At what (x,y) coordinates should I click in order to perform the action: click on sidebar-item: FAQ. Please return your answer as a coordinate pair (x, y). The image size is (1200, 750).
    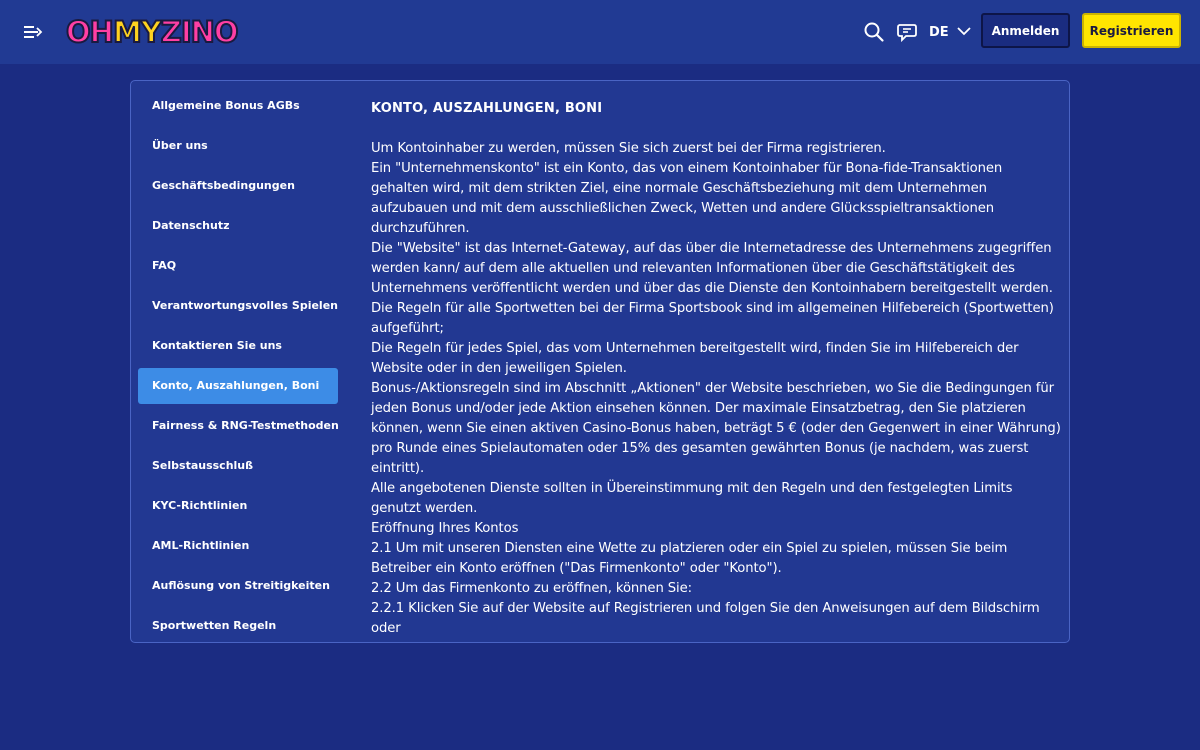
    Looking at the image, I should click on (238, 266).